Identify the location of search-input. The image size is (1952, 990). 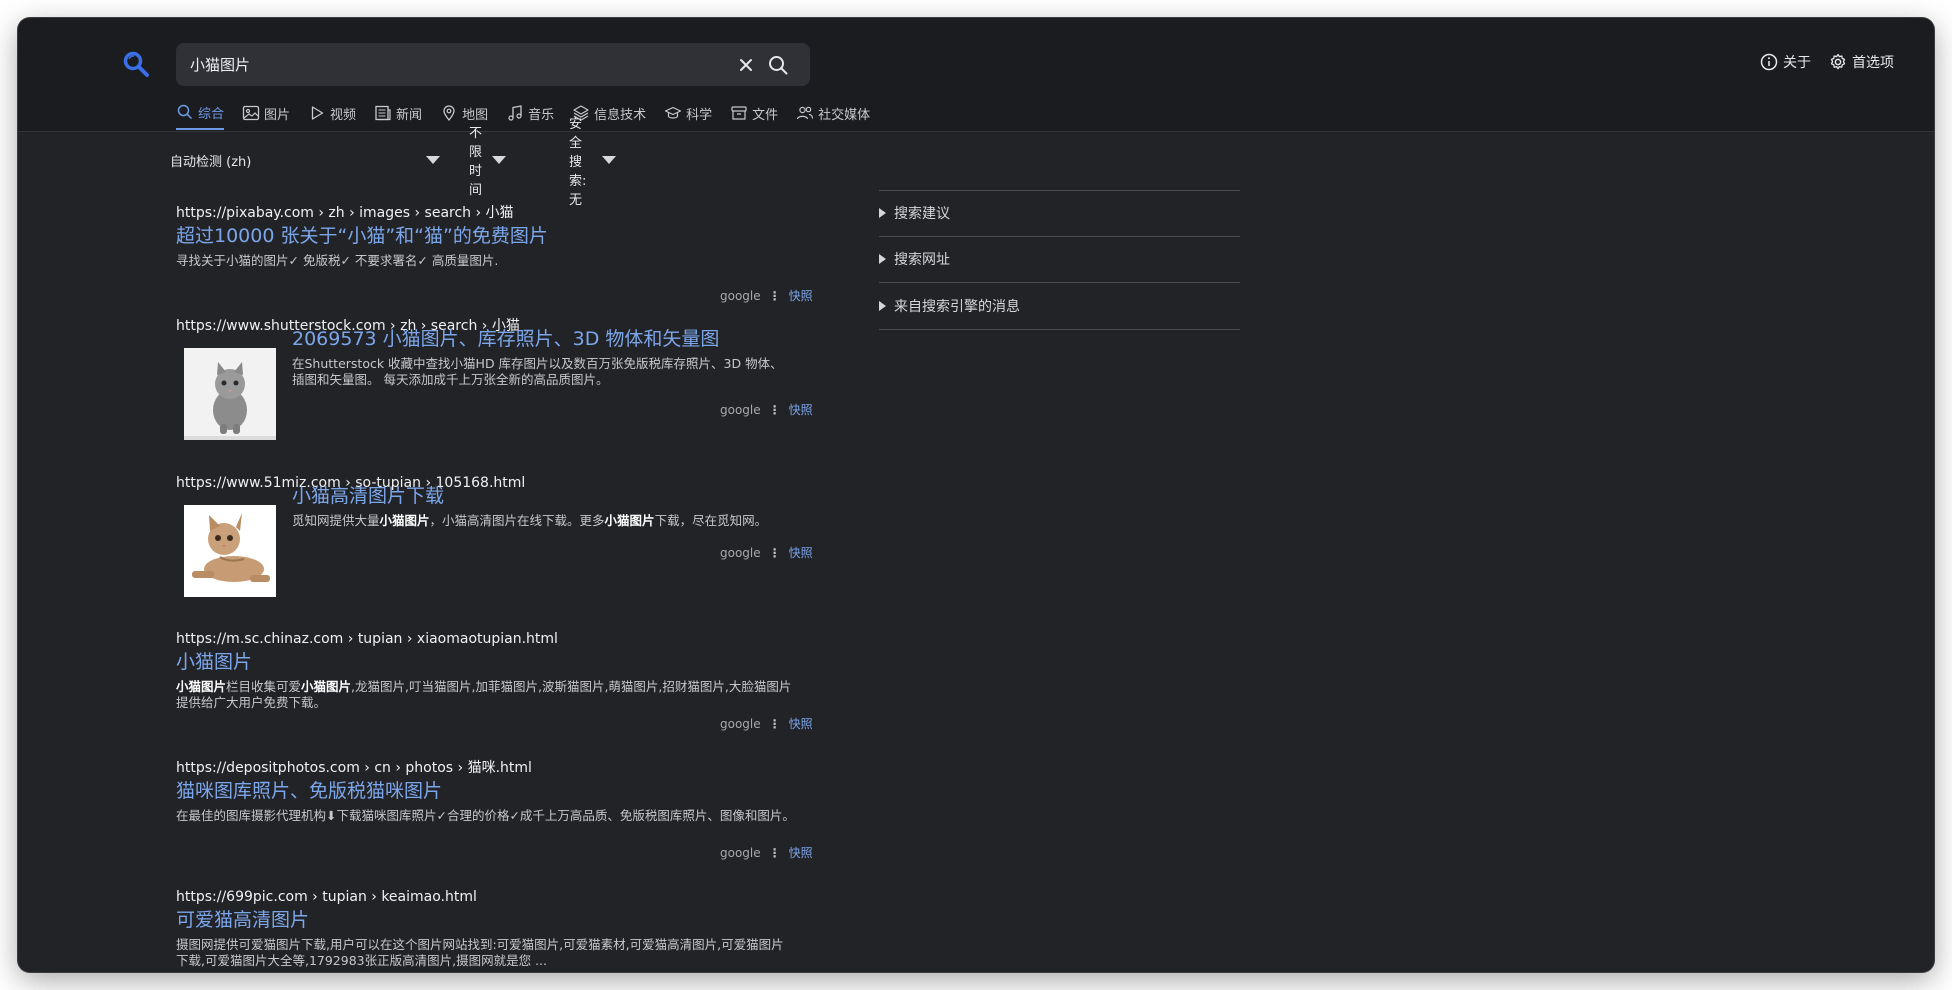
(450, 64).